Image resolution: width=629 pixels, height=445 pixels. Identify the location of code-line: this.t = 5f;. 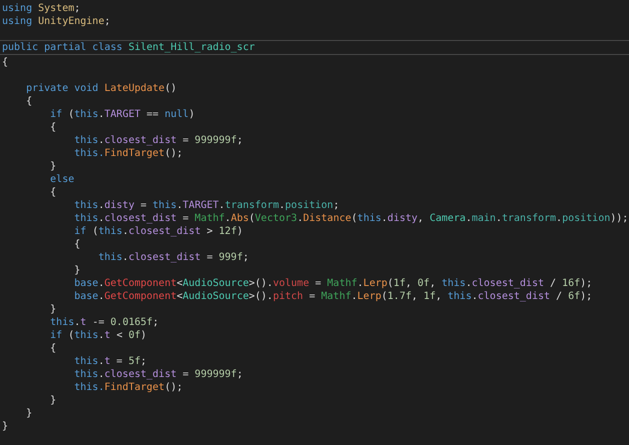
(110, 361).